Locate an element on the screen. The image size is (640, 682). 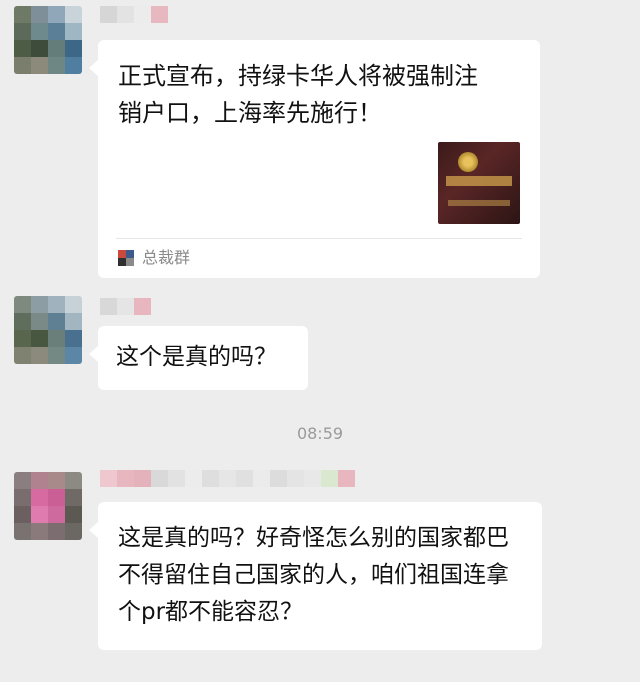
card-source-label: 总裁群 is located at coordinates (166, 257).